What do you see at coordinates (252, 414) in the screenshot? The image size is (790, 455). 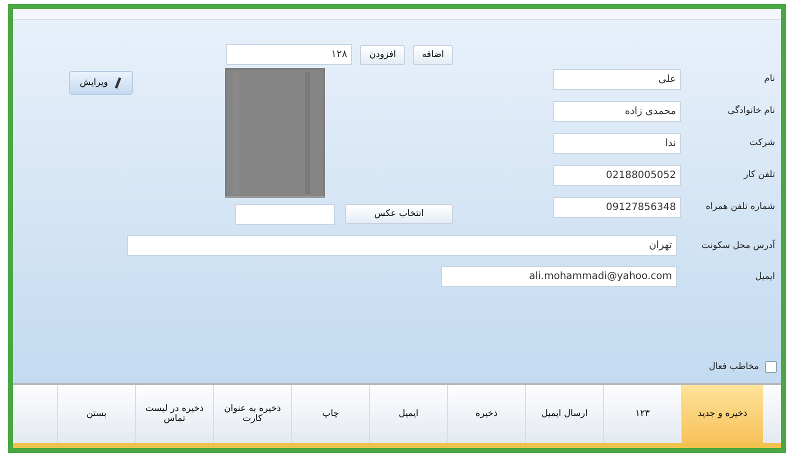 I see `ribbon-button: ذخیره به عنوان کارت` at bounding box center [252, 414].